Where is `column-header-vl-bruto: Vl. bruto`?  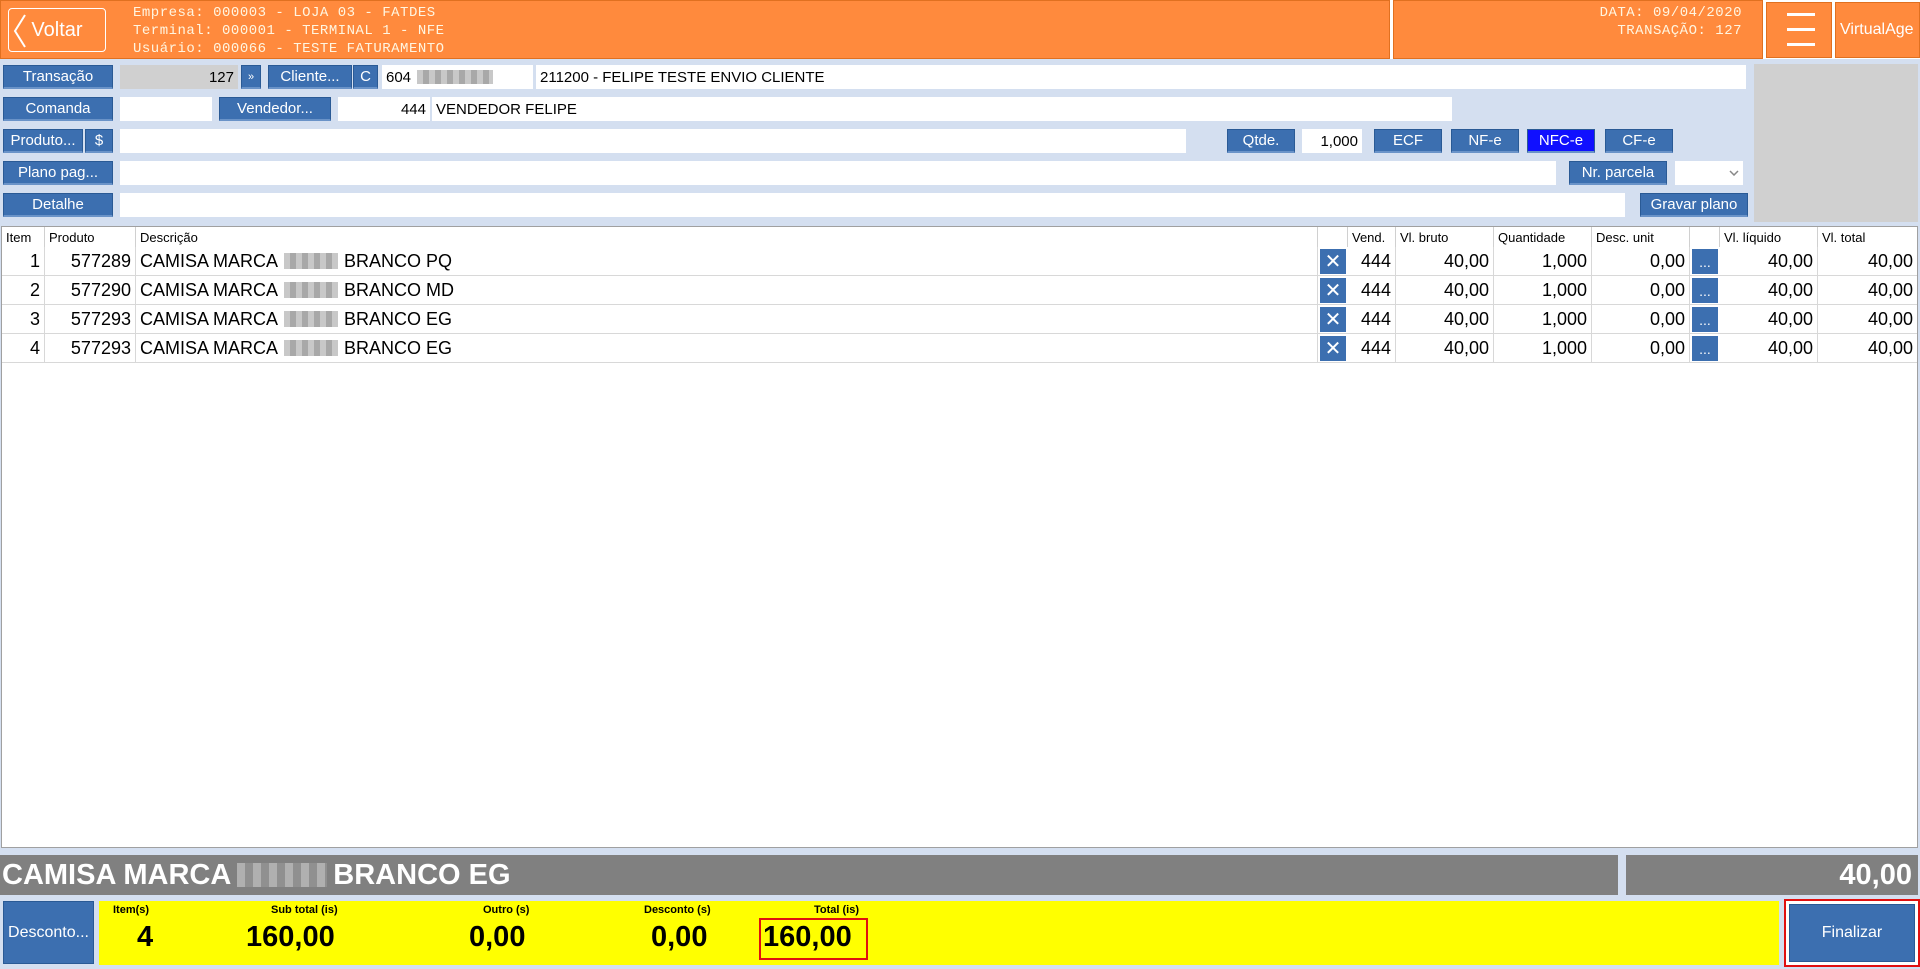 column-header-vl-bruto: Vl. bruto is located at coordinates (1445, 237).